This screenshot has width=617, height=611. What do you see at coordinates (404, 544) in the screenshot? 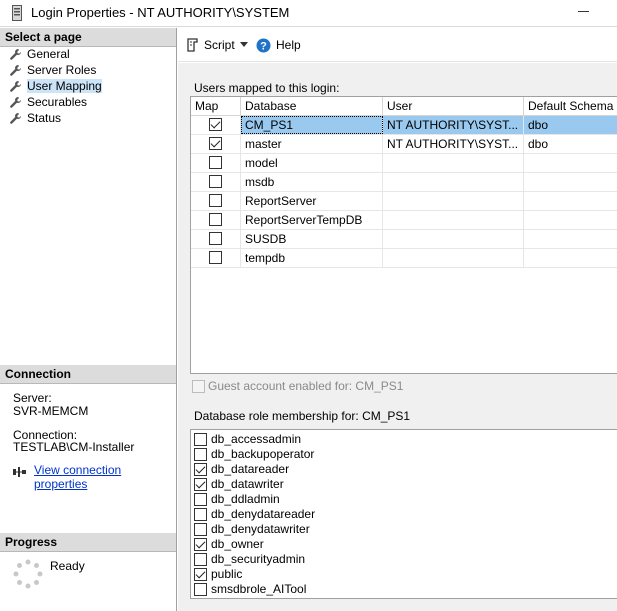
I see `role-item-db-owner: db_owner` at bounding box center [404, 544].